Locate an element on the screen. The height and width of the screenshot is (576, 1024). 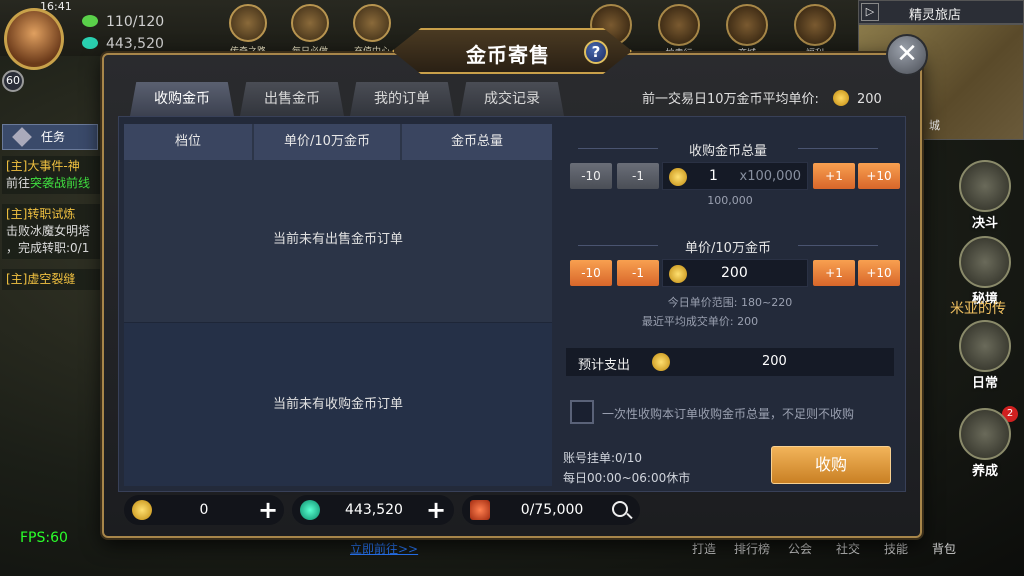
unit-price-value: 200 is located at coordinates (734, 273).